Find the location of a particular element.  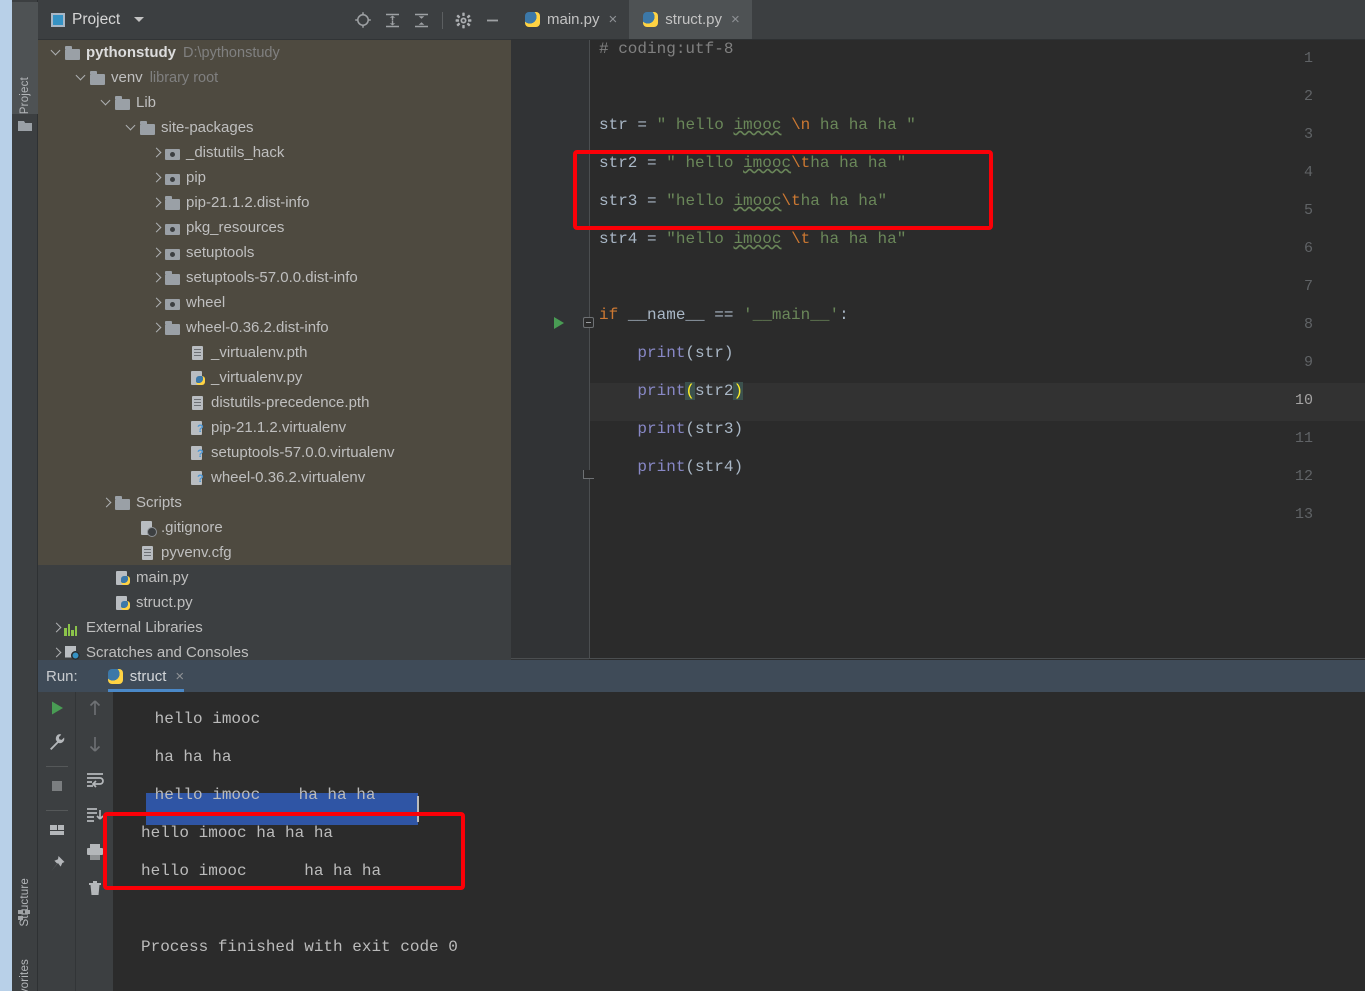

tree-item-pyvenv-cfg: pyvenv.cfg is located at coordinates (274, 552).